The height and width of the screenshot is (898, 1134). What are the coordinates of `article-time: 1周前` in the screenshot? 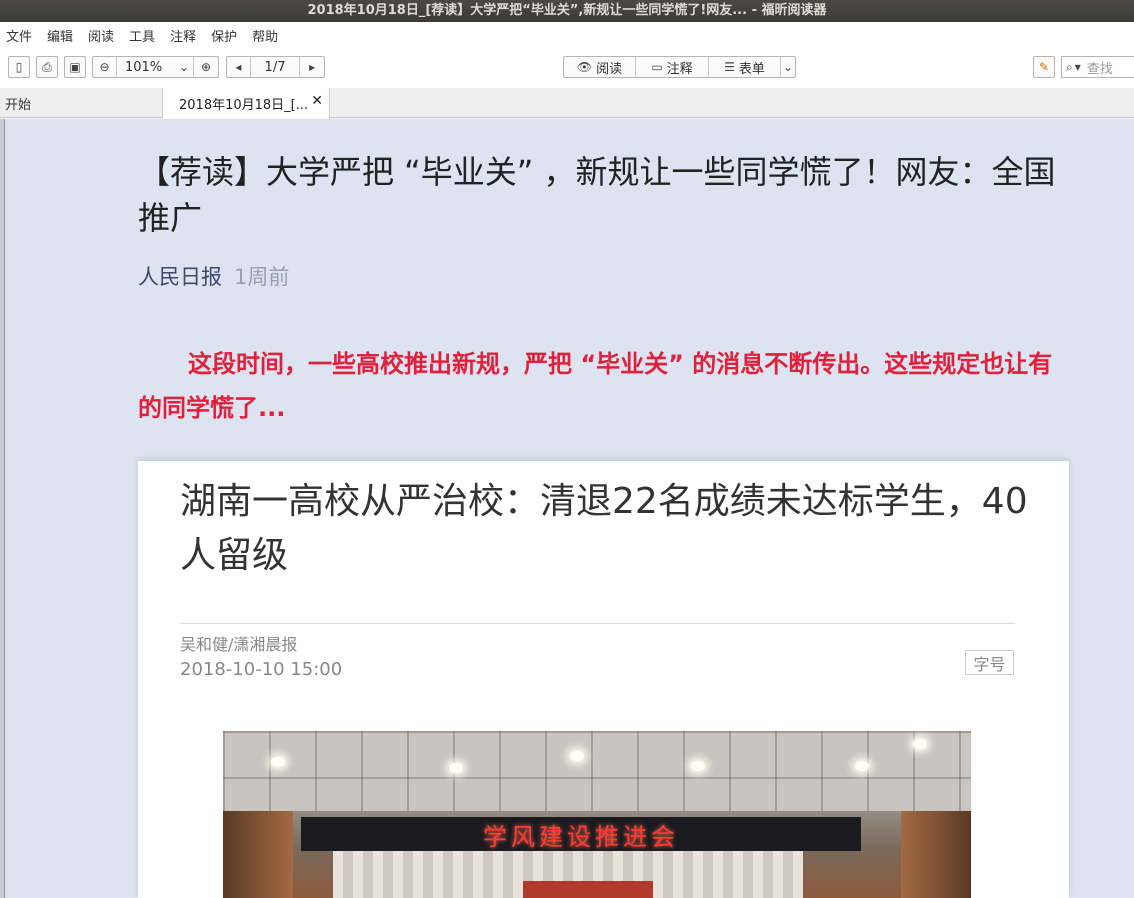 It's located at (262, 277).